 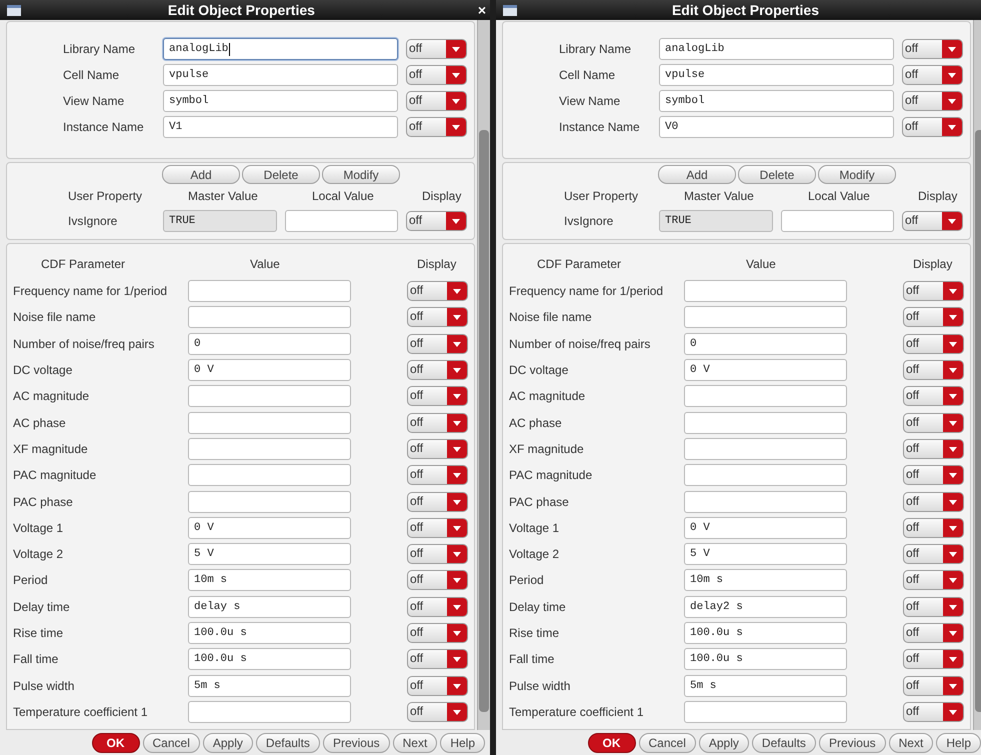 What do you see at coordinates (269, 607) in the screenshot?
I see `value-field: delay s` at bounding box center [269, 607].